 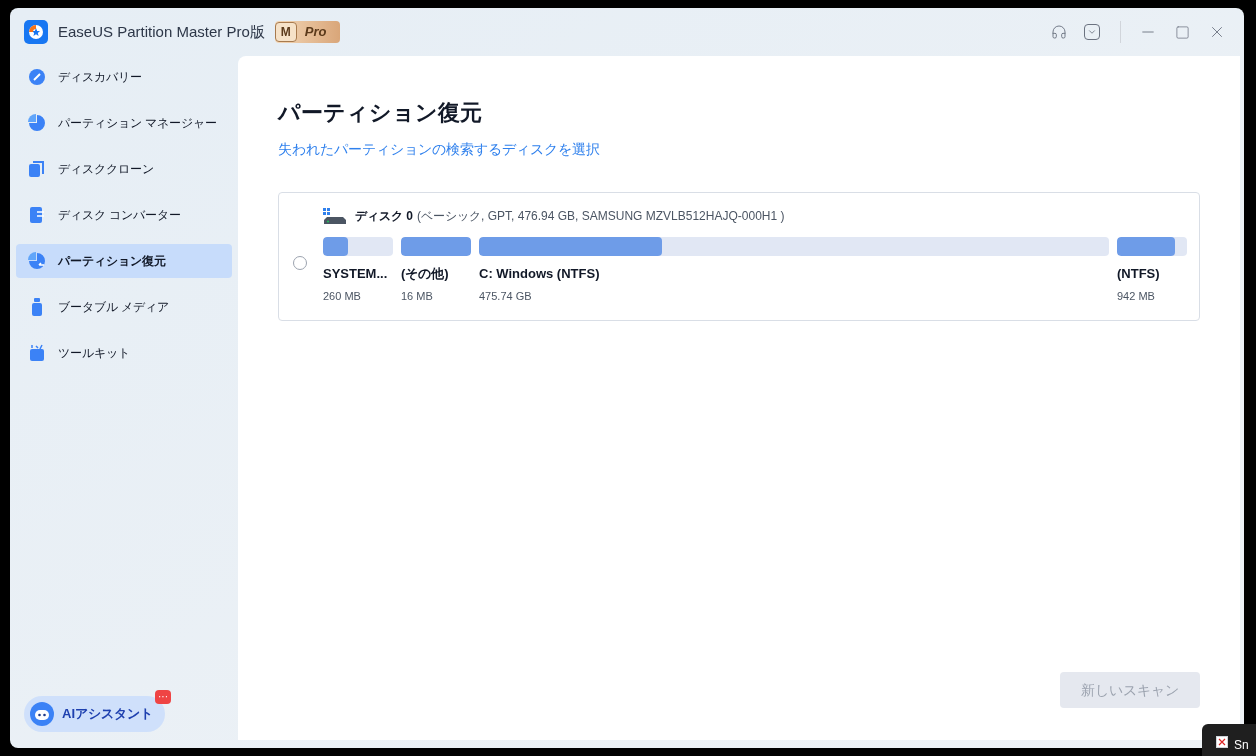 What do you see at coordinates (124, 261) in the screenshot?
I see `sidebar-item: パーティション復元` at bounding box center [124, 261].